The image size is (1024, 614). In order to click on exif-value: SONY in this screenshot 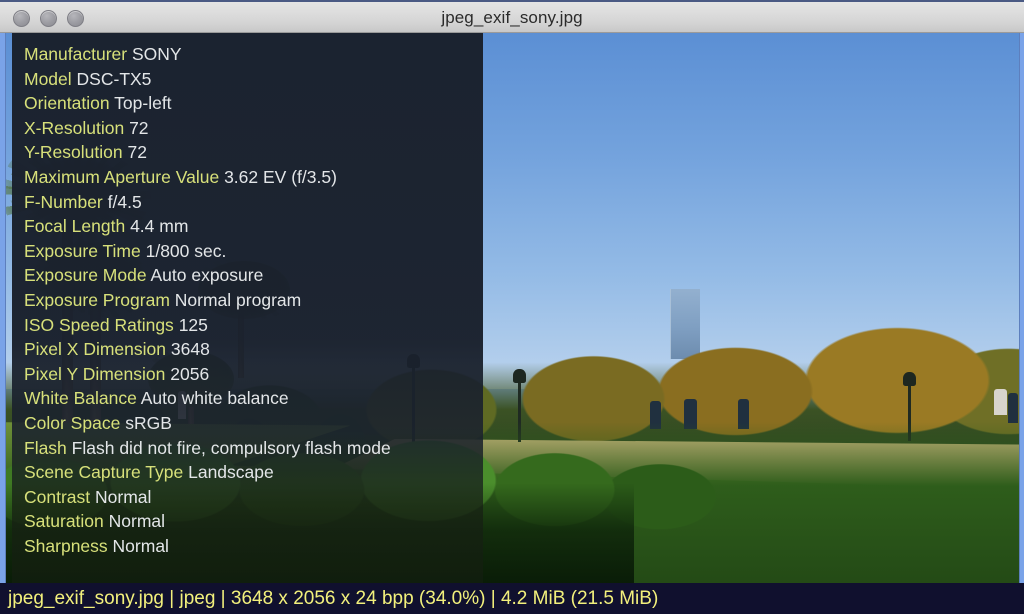, I will do `click(156, 54)`.